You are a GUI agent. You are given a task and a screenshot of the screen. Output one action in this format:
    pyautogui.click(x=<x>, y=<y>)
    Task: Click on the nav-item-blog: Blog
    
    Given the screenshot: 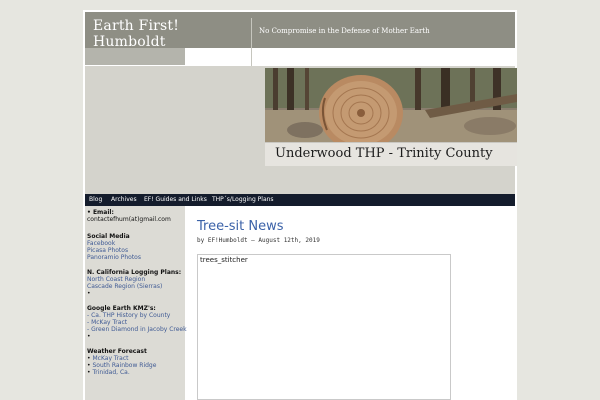 What is the action you would take?
    pyautogui.click(x=95, y=200)
    